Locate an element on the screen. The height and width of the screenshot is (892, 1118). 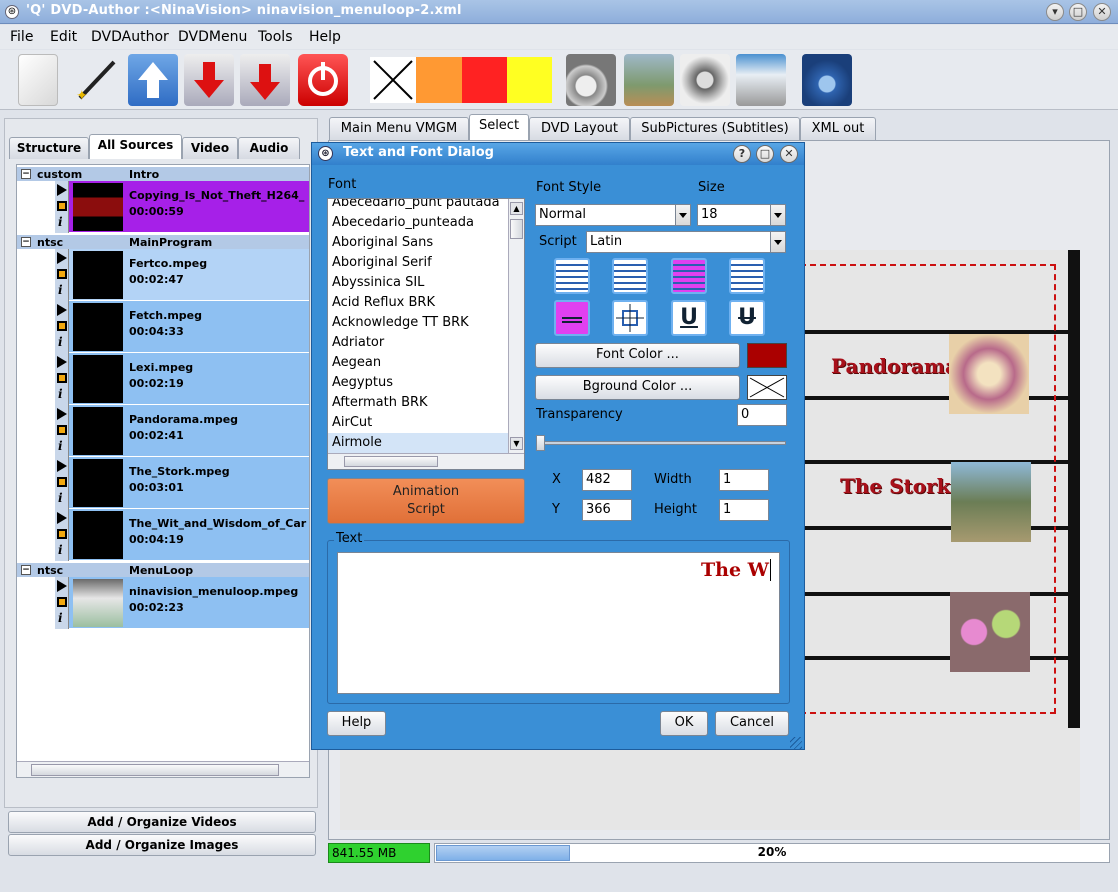
font-item: Adriator is located at coordinates (358, 342).